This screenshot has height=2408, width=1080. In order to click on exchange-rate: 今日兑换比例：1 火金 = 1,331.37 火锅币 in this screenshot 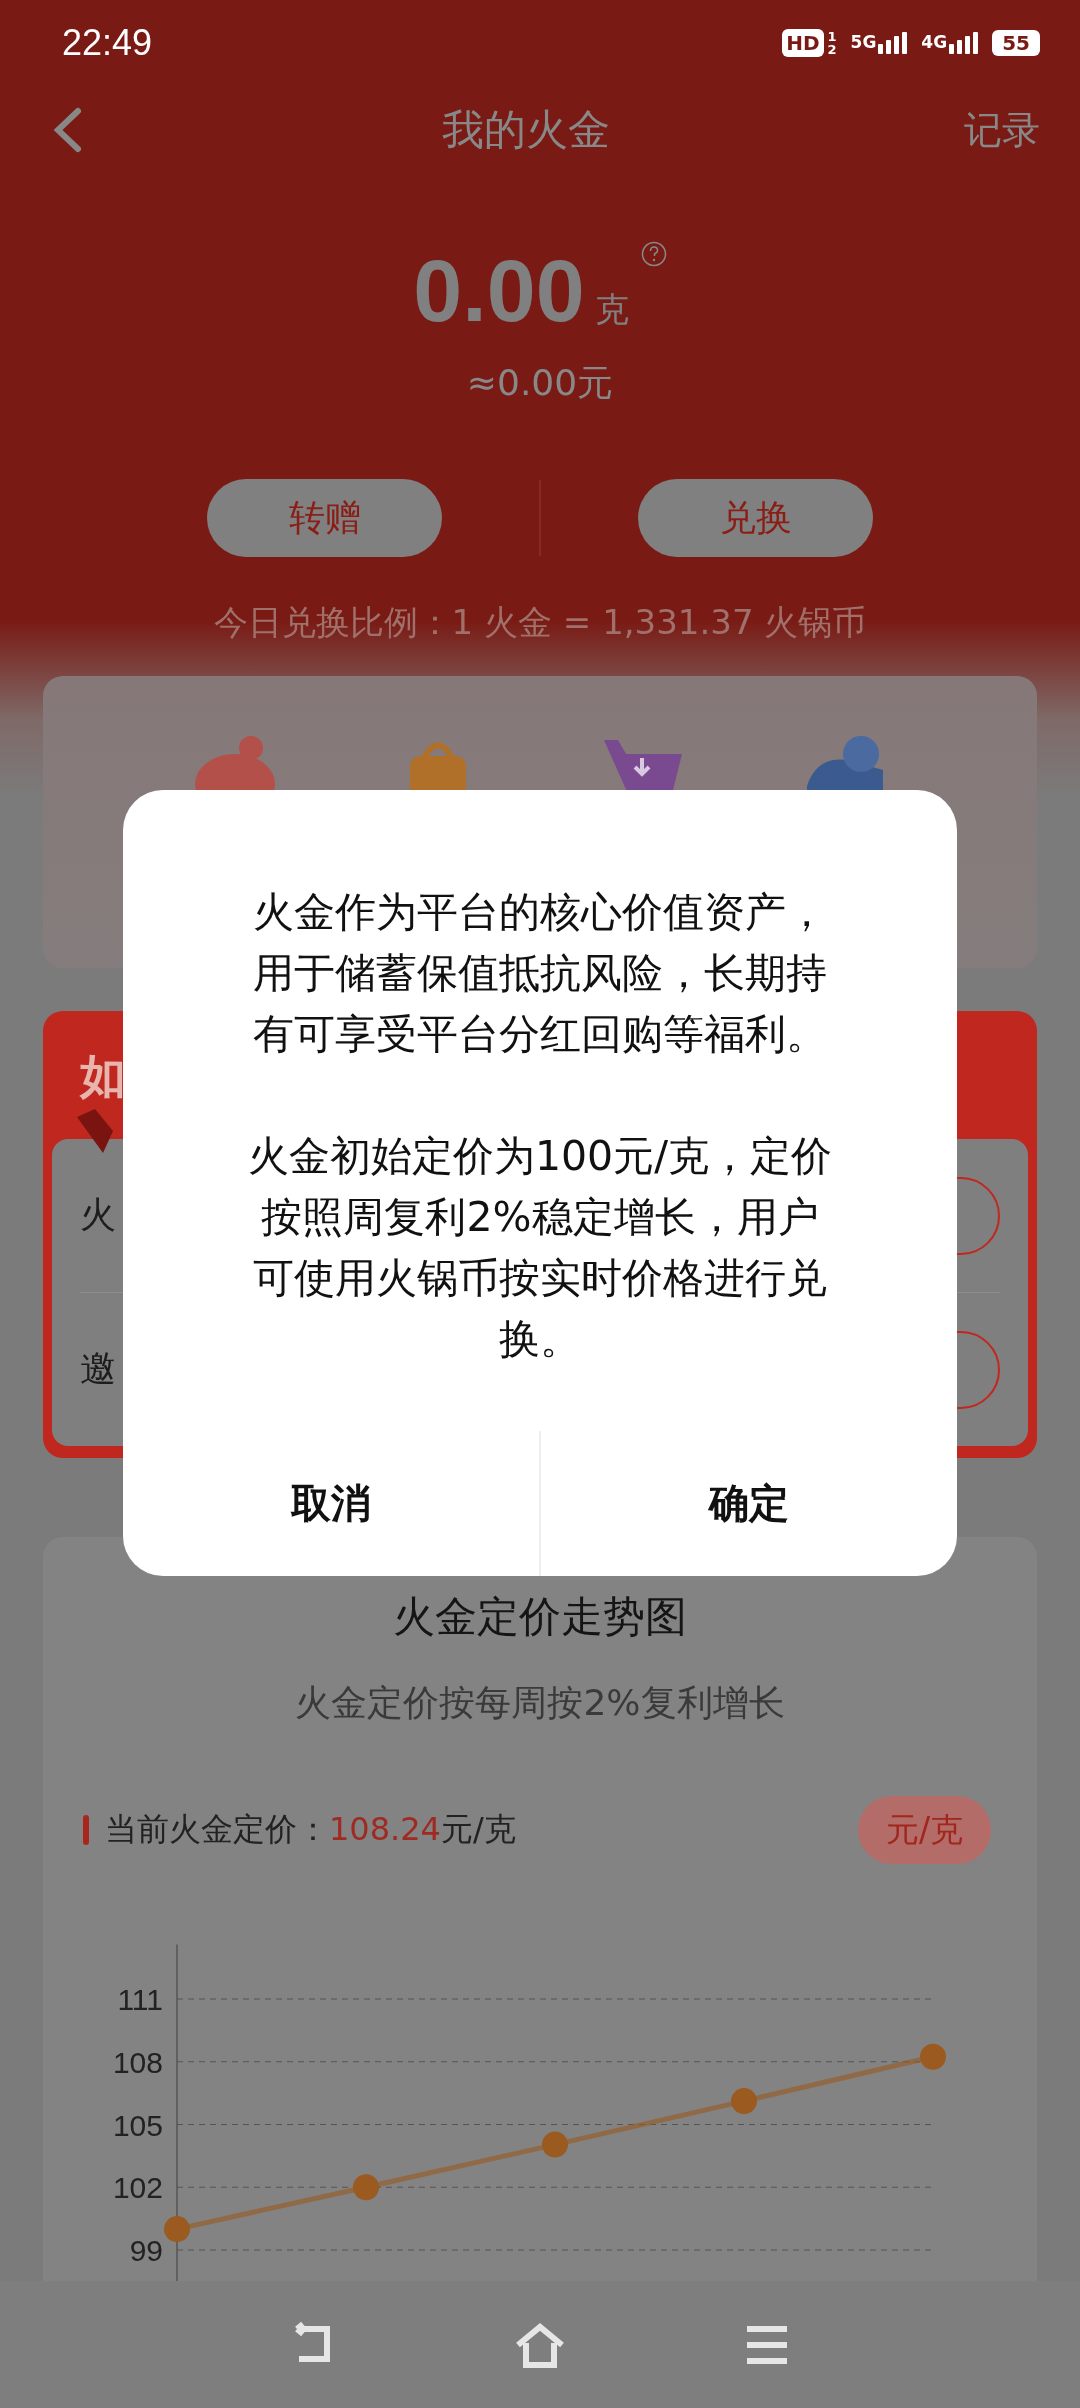, I will do `click(540, 622)`.